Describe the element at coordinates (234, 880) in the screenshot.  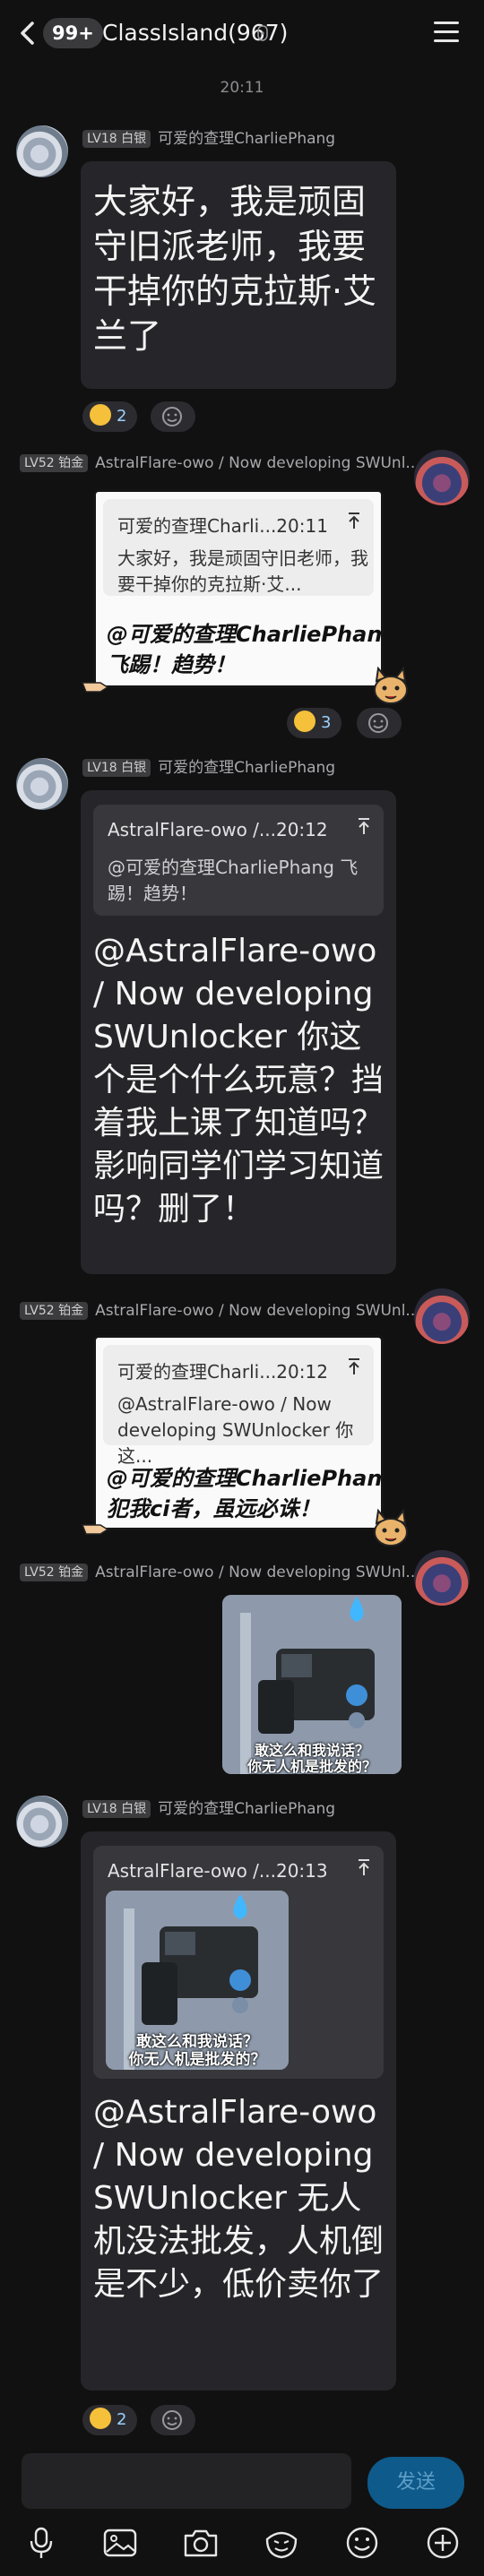
I see `quote-body: @可爱的查理CharliePhang 飞踢！趋势！` at that location.